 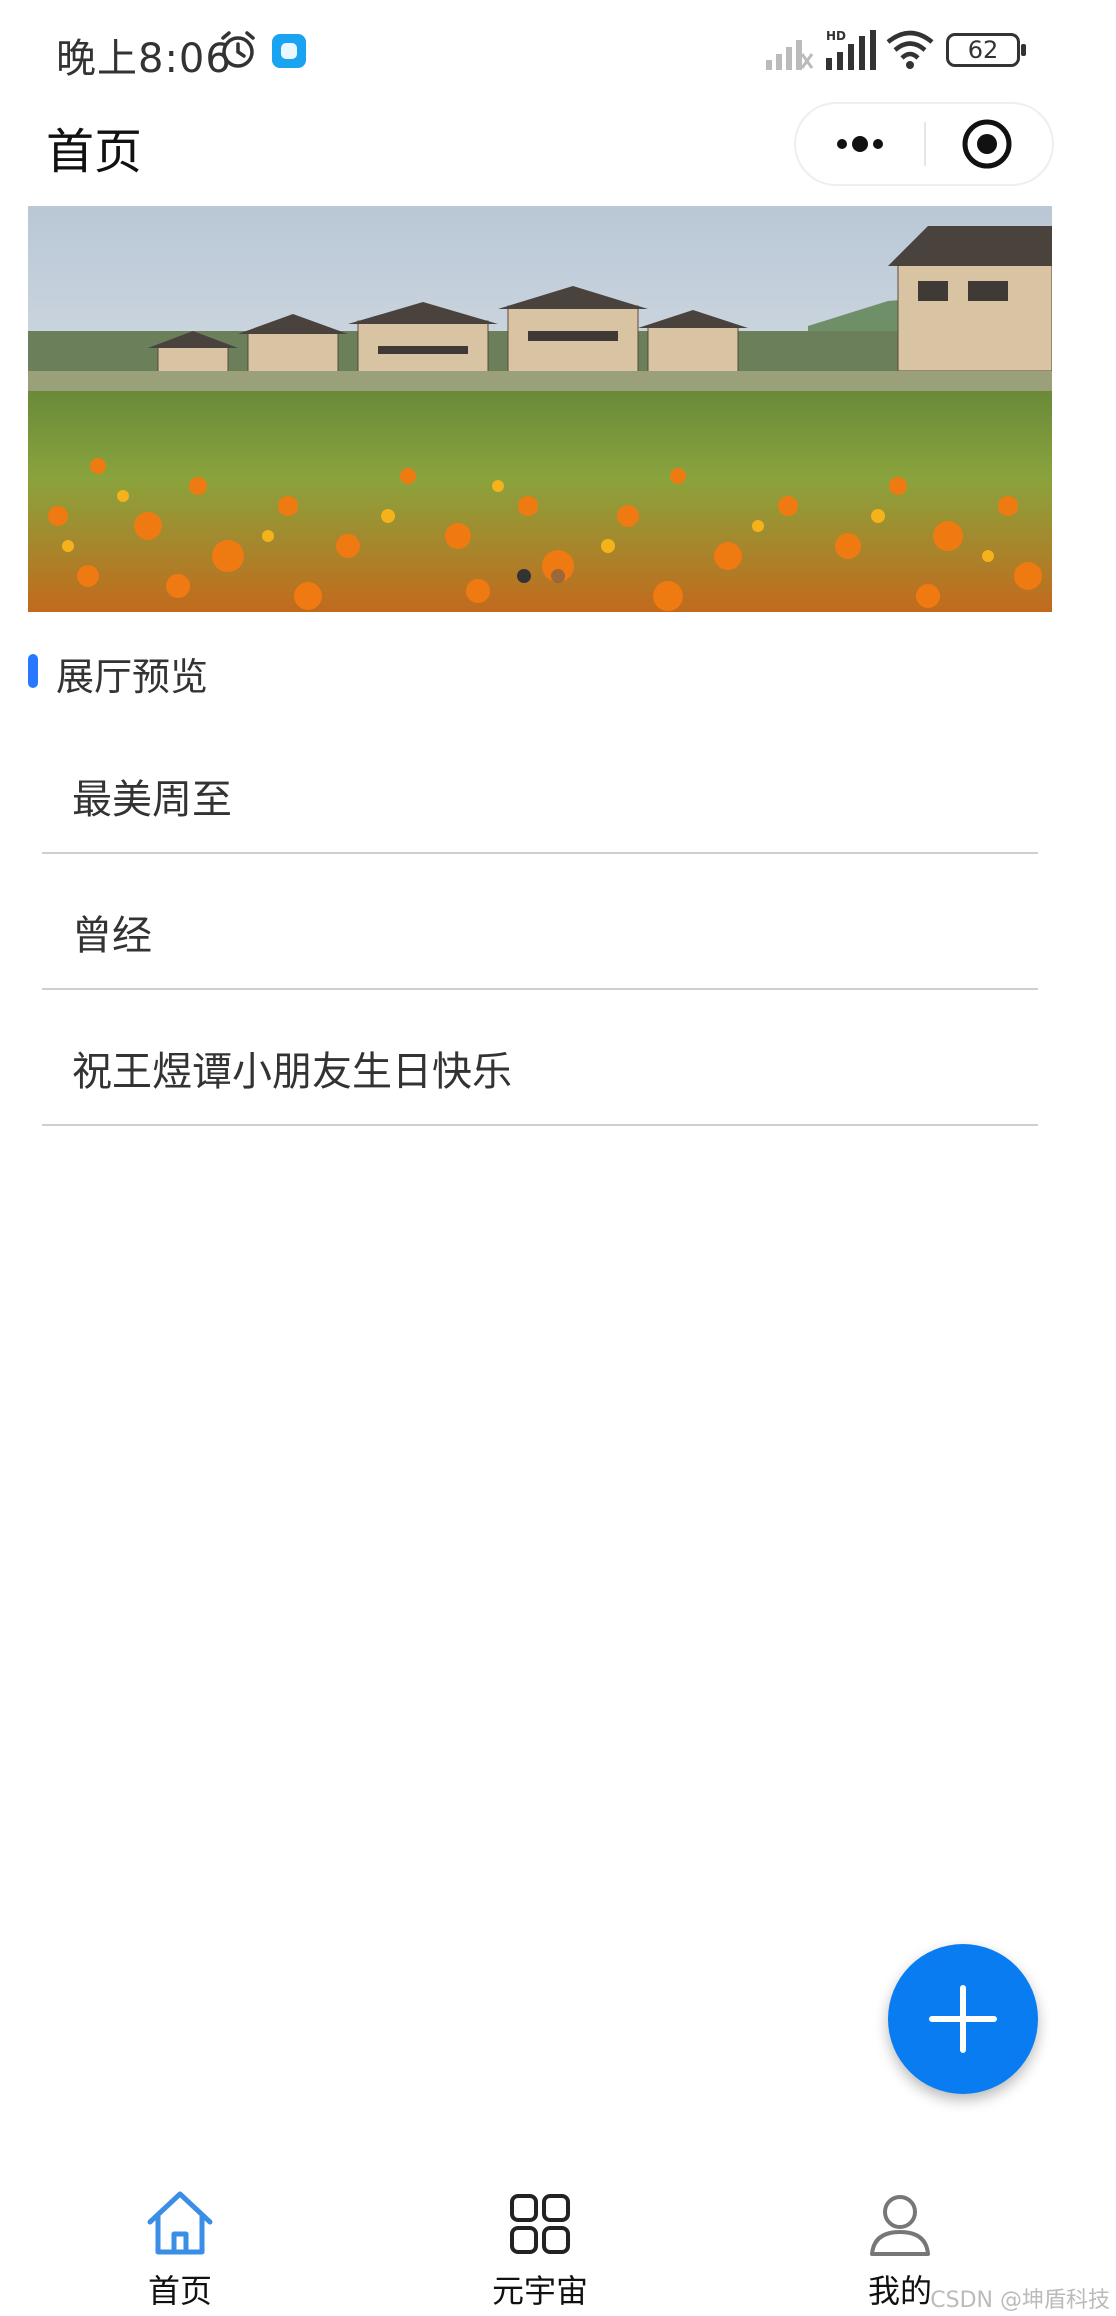 I want to click on tab-metaverse: 元宇宙, so click(x=540, y=2243).